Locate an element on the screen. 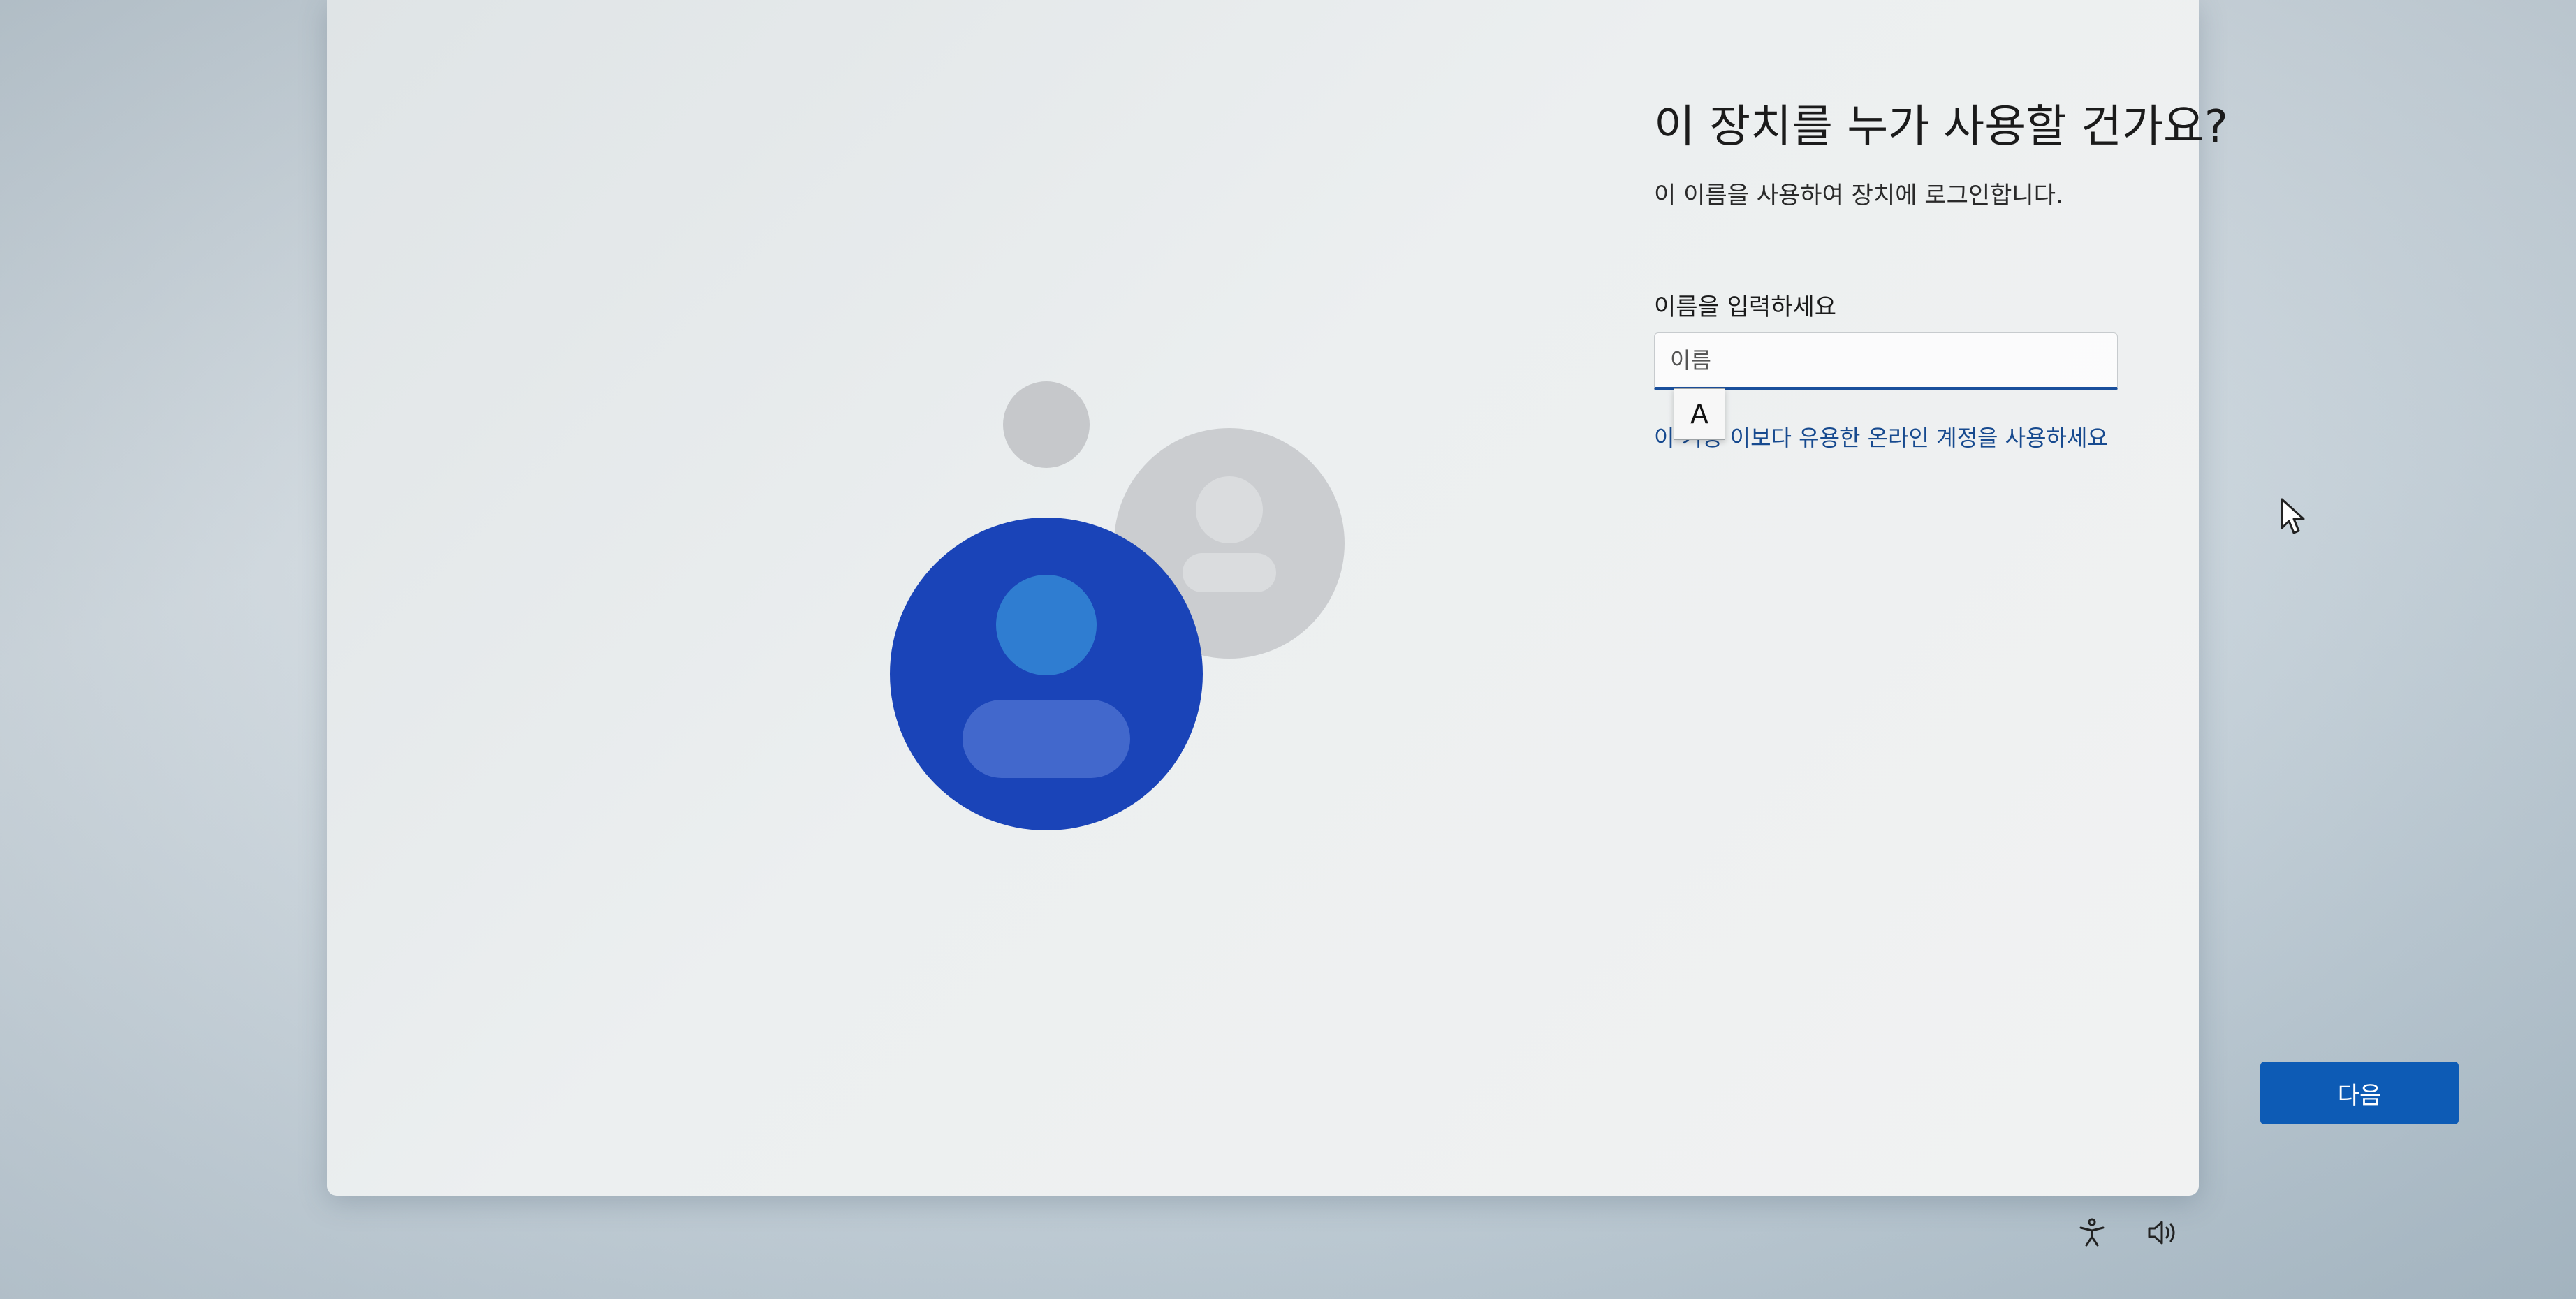  volume-icon-glyph is located at coordinates (2161, 1233).